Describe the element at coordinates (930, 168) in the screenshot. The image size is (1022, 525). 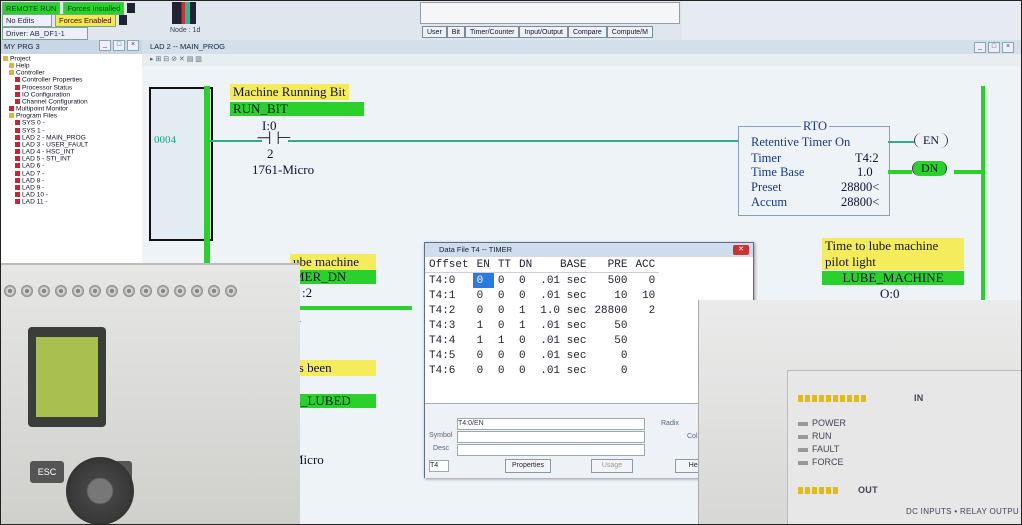
I see `dn-coil: DN` at that location.